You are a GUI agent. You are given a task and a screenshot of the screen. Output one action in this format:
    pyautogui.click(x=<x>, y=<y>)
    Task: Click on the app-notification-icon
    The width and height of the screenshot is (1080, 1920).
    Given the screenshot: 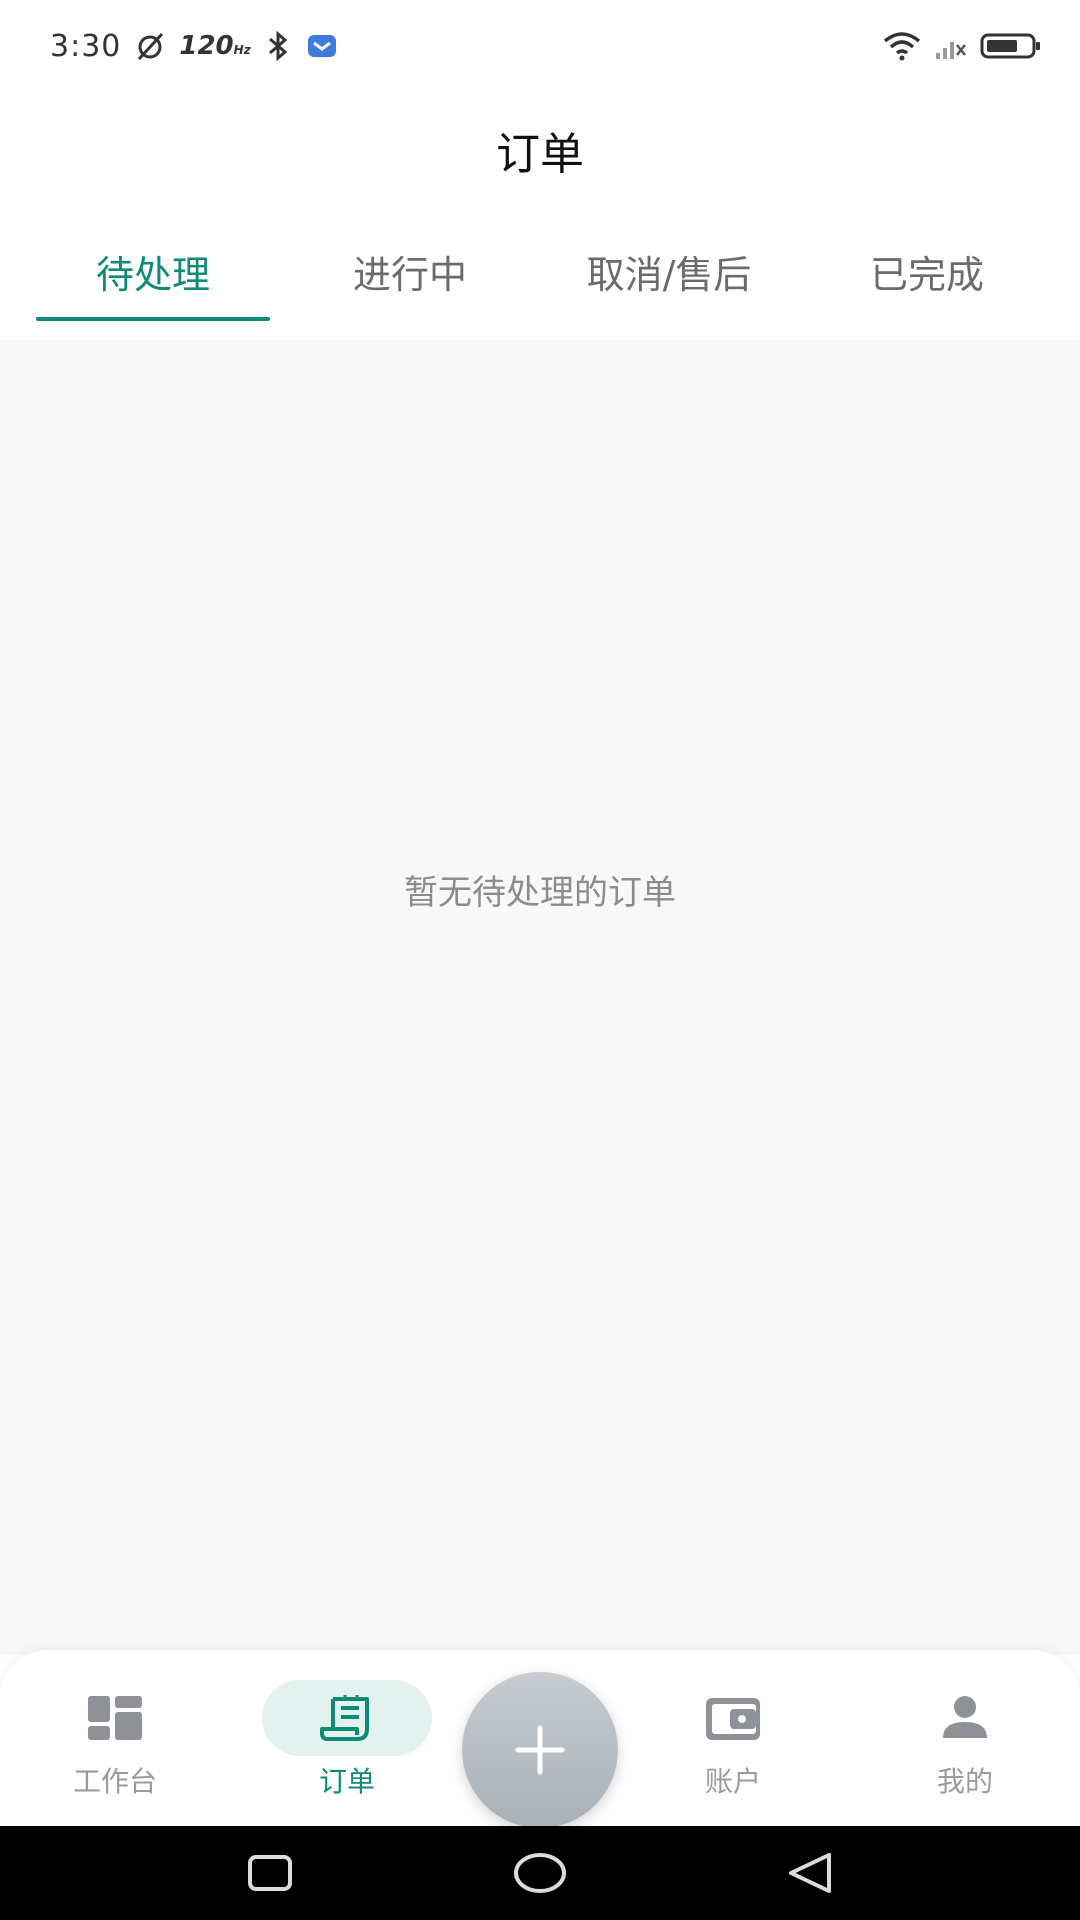 What is the action you would take?
    pyautogui.click(x=321, y=46)
    